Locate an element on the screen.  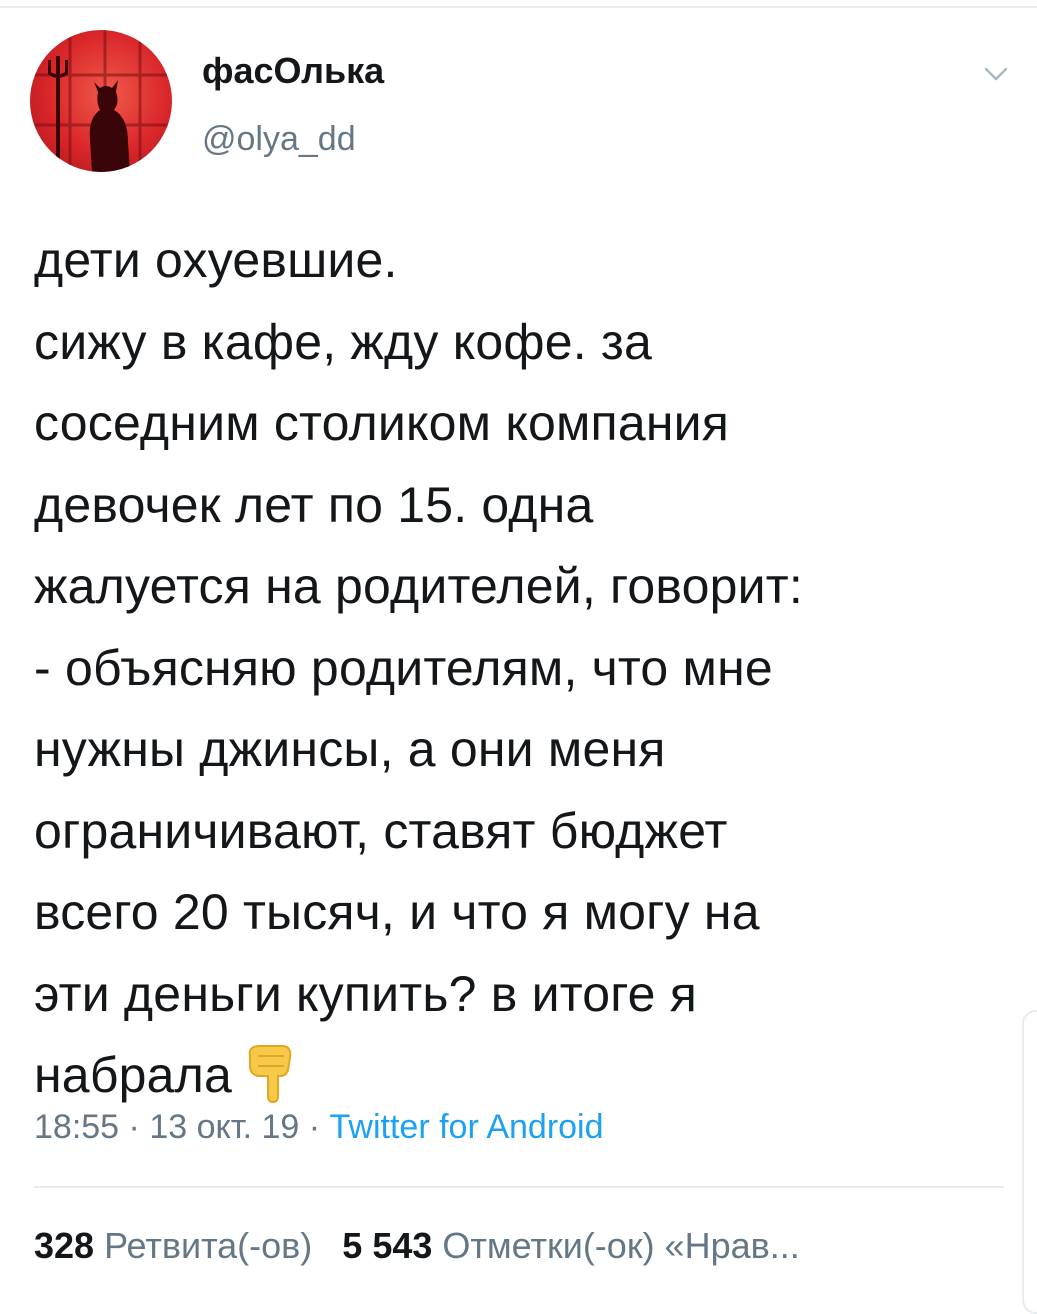
next-card-edge is located at coordinates (1029, 1162).